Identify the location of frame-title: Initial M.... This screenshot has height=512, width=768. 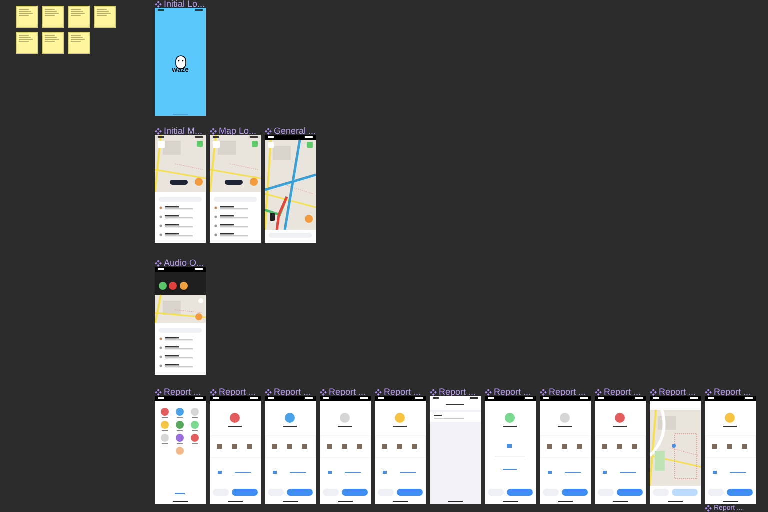
(183, 131).